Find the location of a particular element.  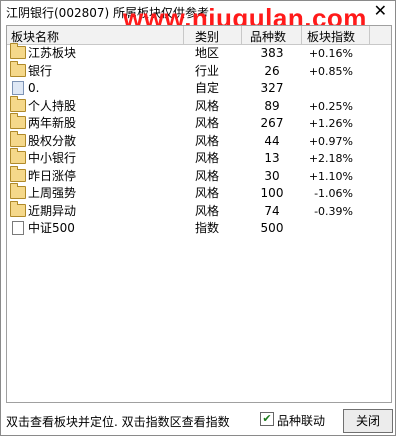

close-icon: ✕ is located at coordinates (380, 11).